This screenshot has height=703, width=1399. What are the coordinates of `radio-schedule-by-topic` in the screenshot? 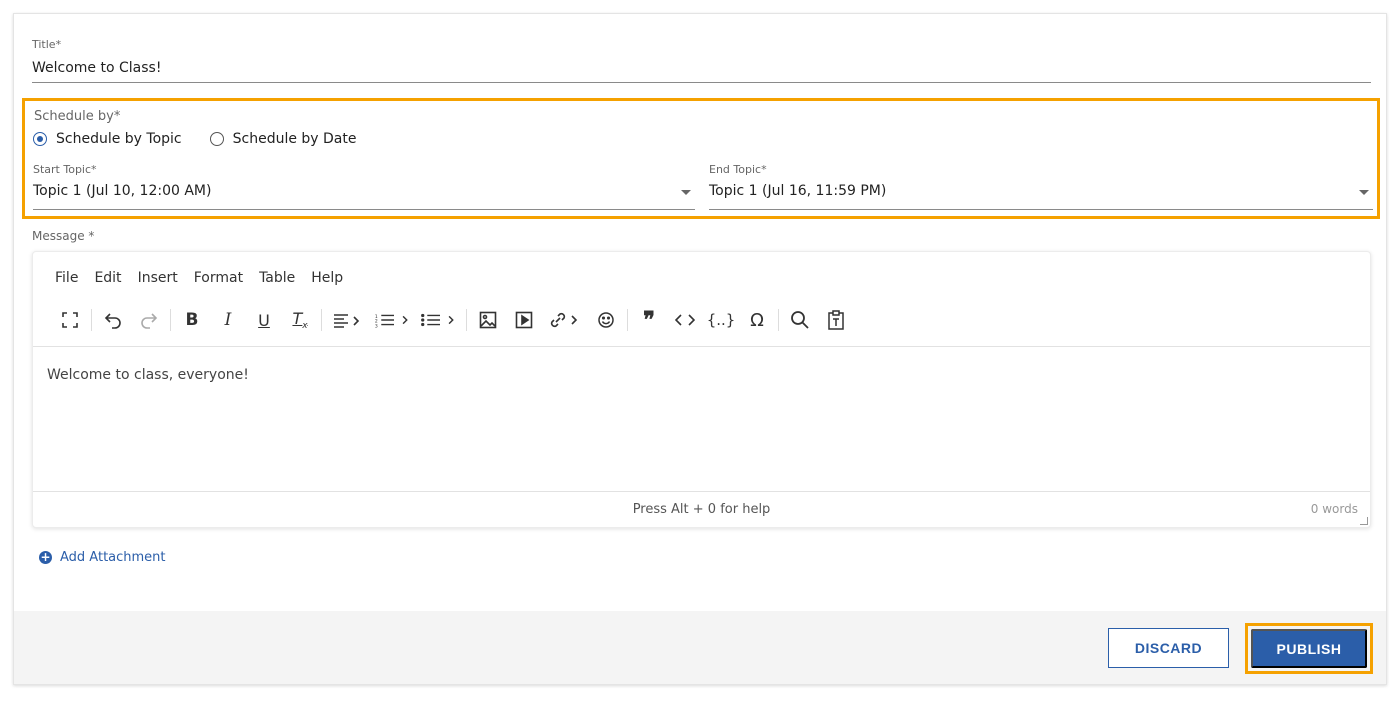 It's located at (40, 139).